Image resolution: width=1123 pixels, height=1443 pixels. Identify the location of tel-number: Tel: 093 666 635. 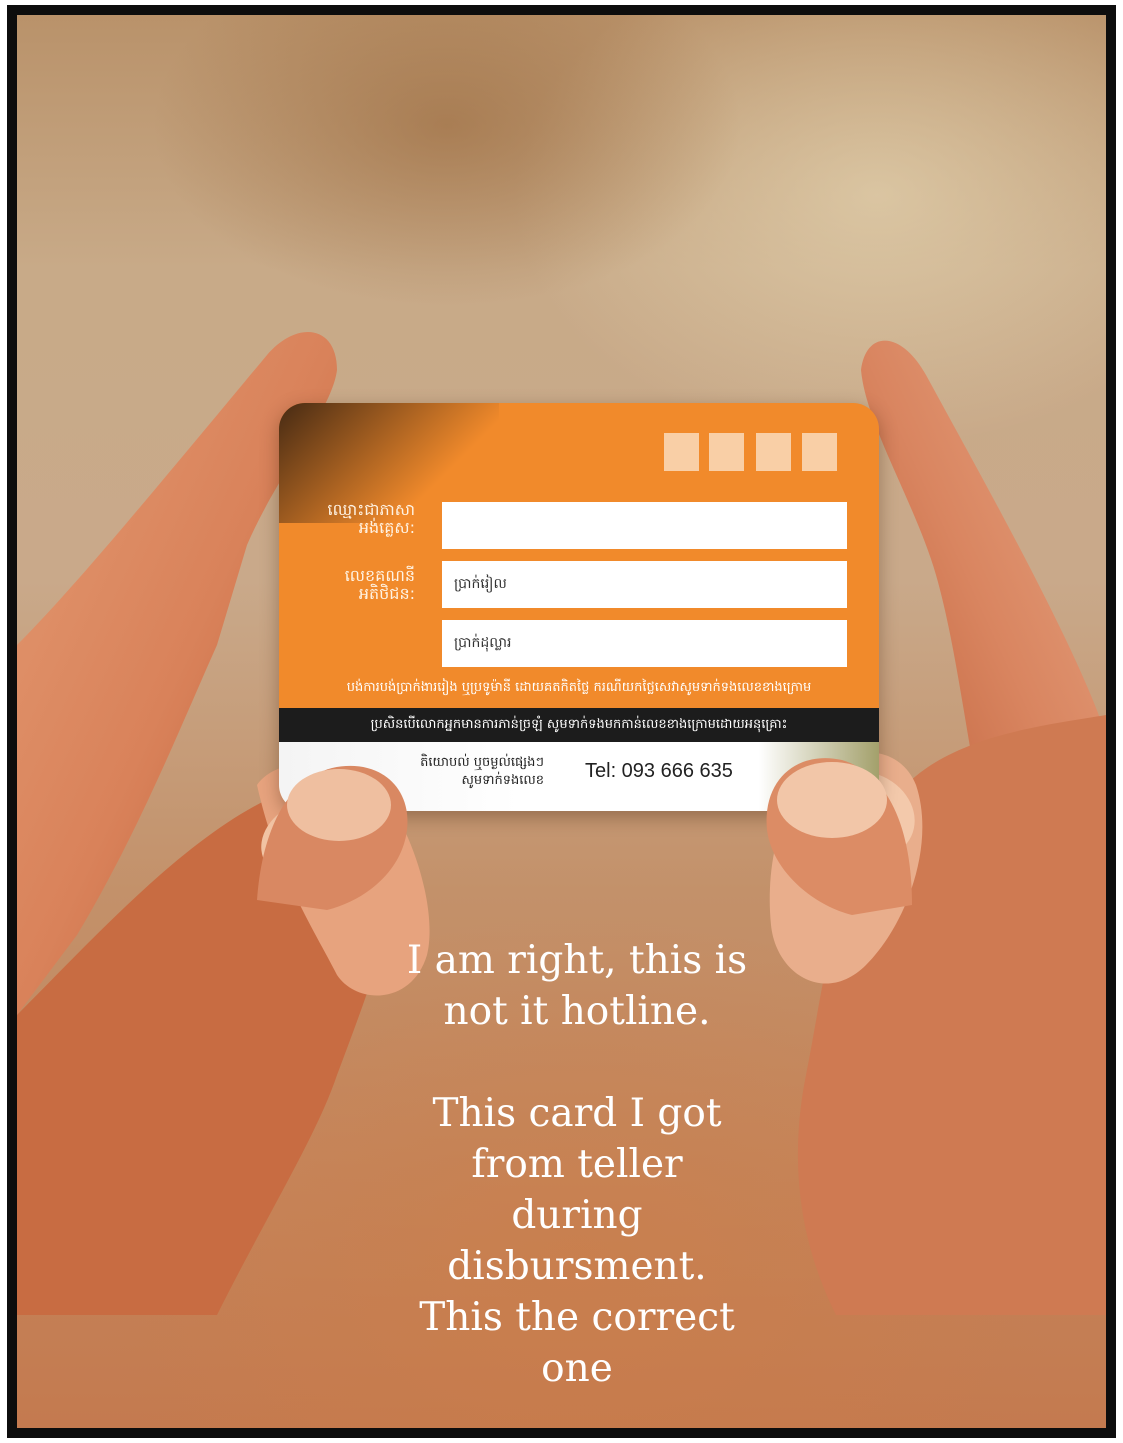
(659, 771).